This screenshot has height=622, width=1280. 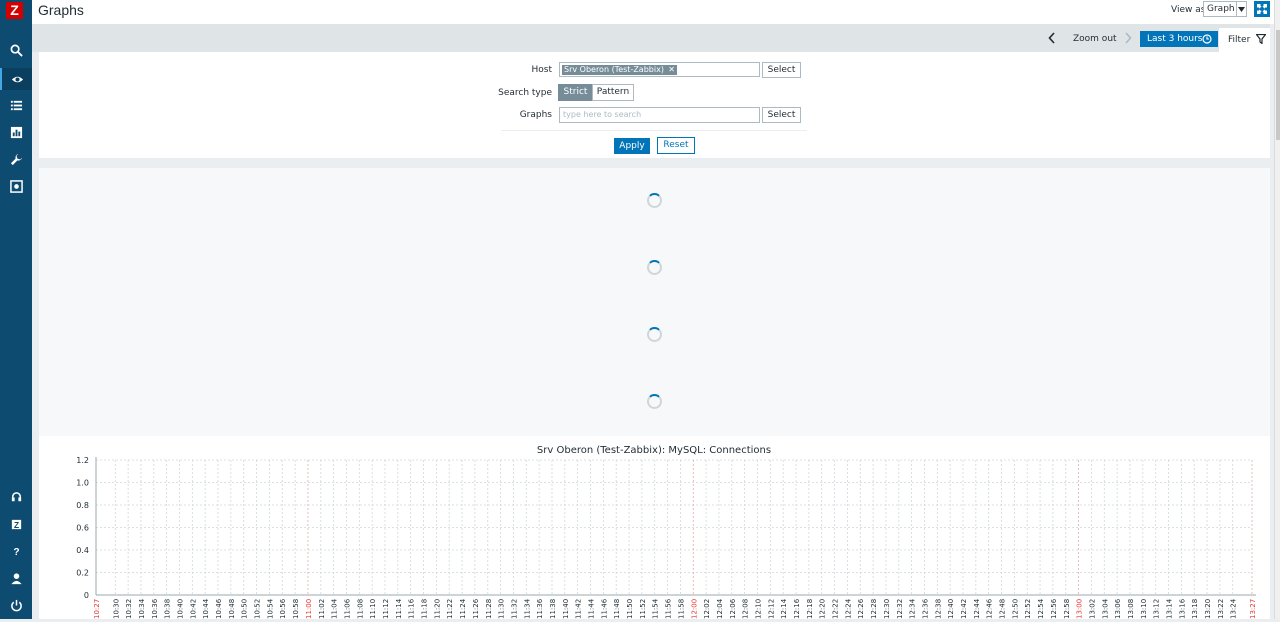 I want to click on header: Graphs View as Graph, so click(x=656, y=12).